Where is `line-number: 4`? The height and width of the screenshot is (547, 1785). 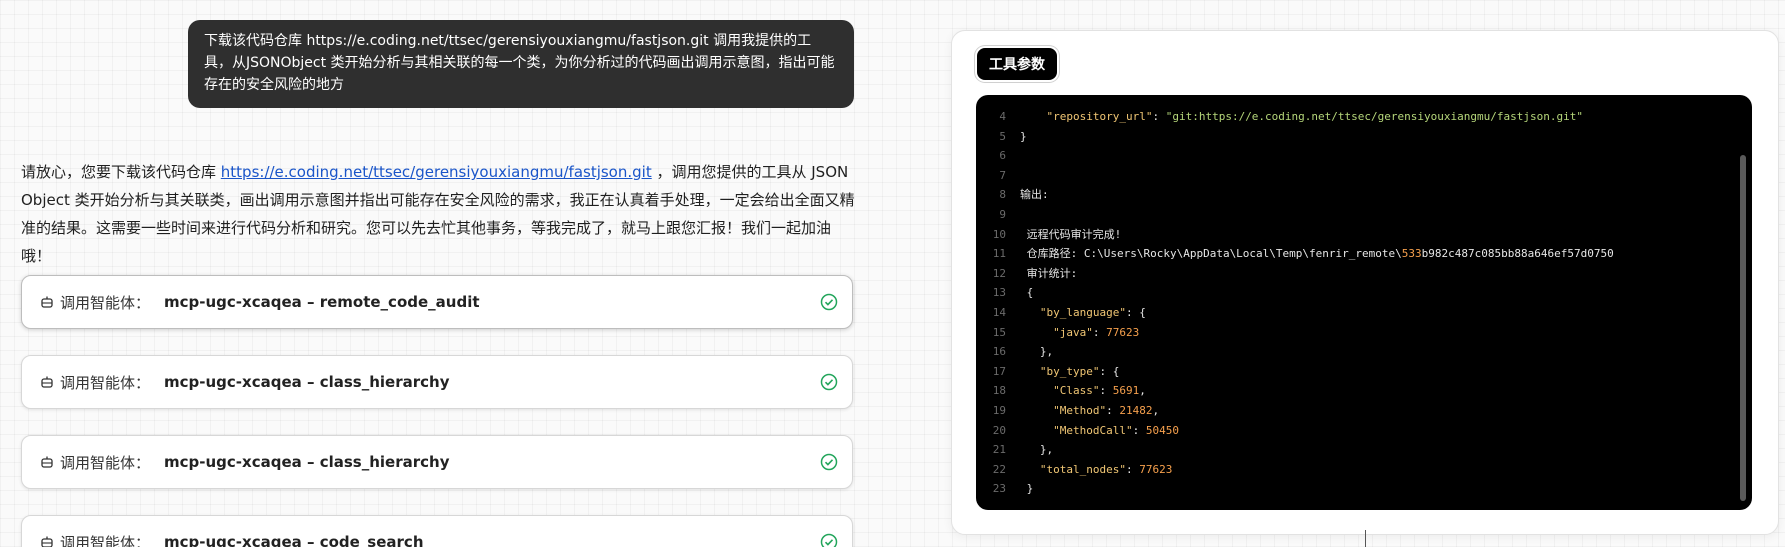 line-number: 4 is located at coordinates (1002, 116).